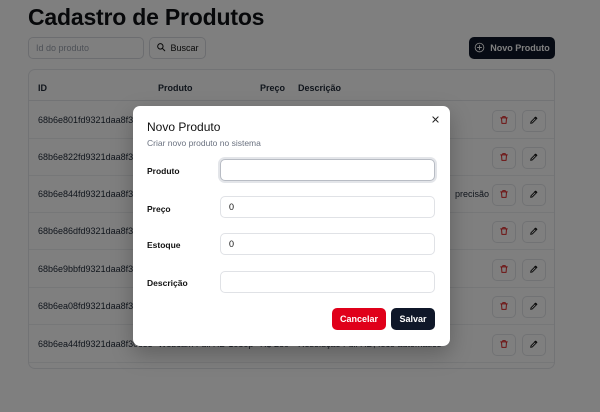 This screenshot has height=412, width=600. What do you see at coordinates (413, 319) in the screenshot?
I see `save-button: Salvar` at bounding box center [413, 319].